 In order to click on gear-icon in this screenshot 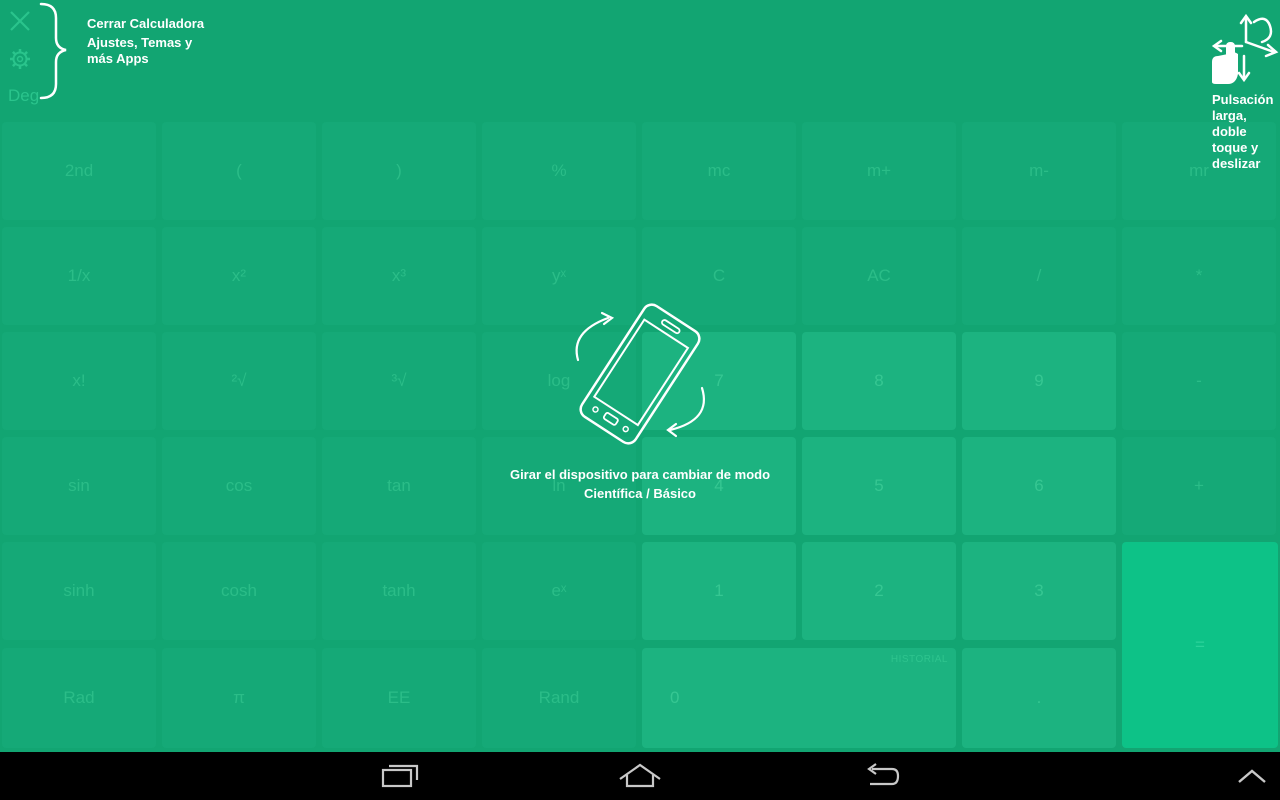, I will do `click(20, 59)`.